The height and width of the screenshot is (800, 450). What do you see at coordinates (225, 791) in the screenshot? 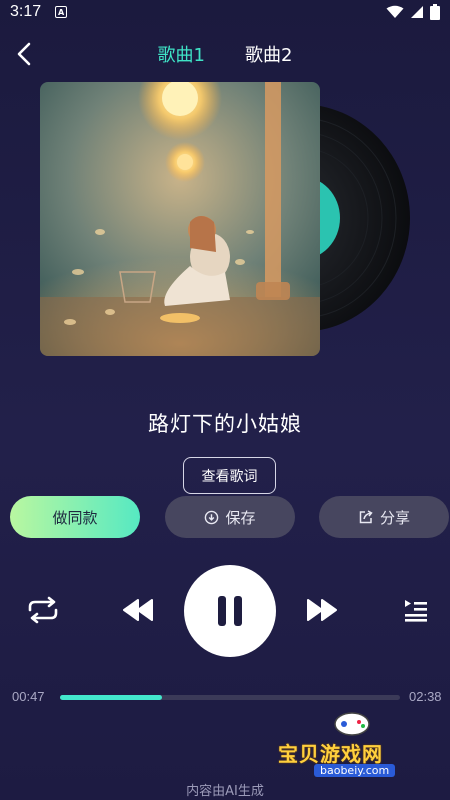
I see `ai-generated-note: 内容由AI生成` at bounding box center [225, 791].